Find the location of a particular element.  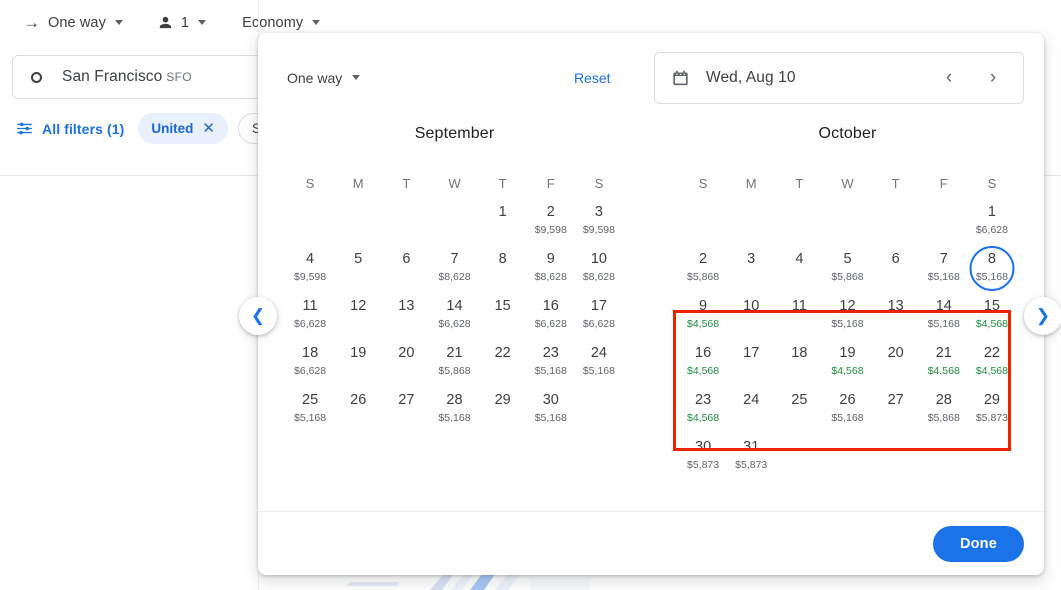

calendar-day-cell: 11 is located at coordinates (799, 316).